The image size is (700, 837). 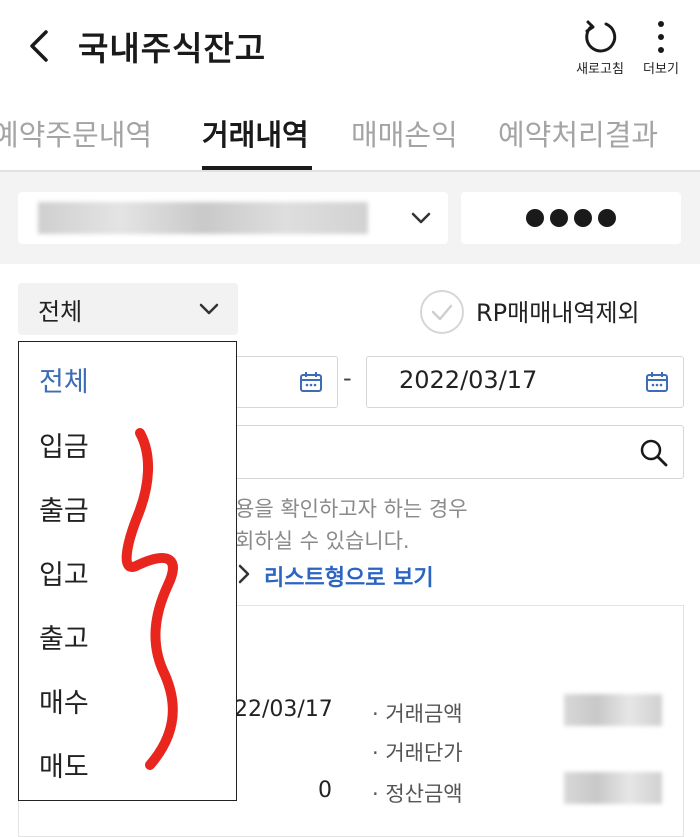 What do you see at coordinates (64, 700) in the screenshot?
I see `dropdown-option-buy: 매수` at bounding box center [64, 700].